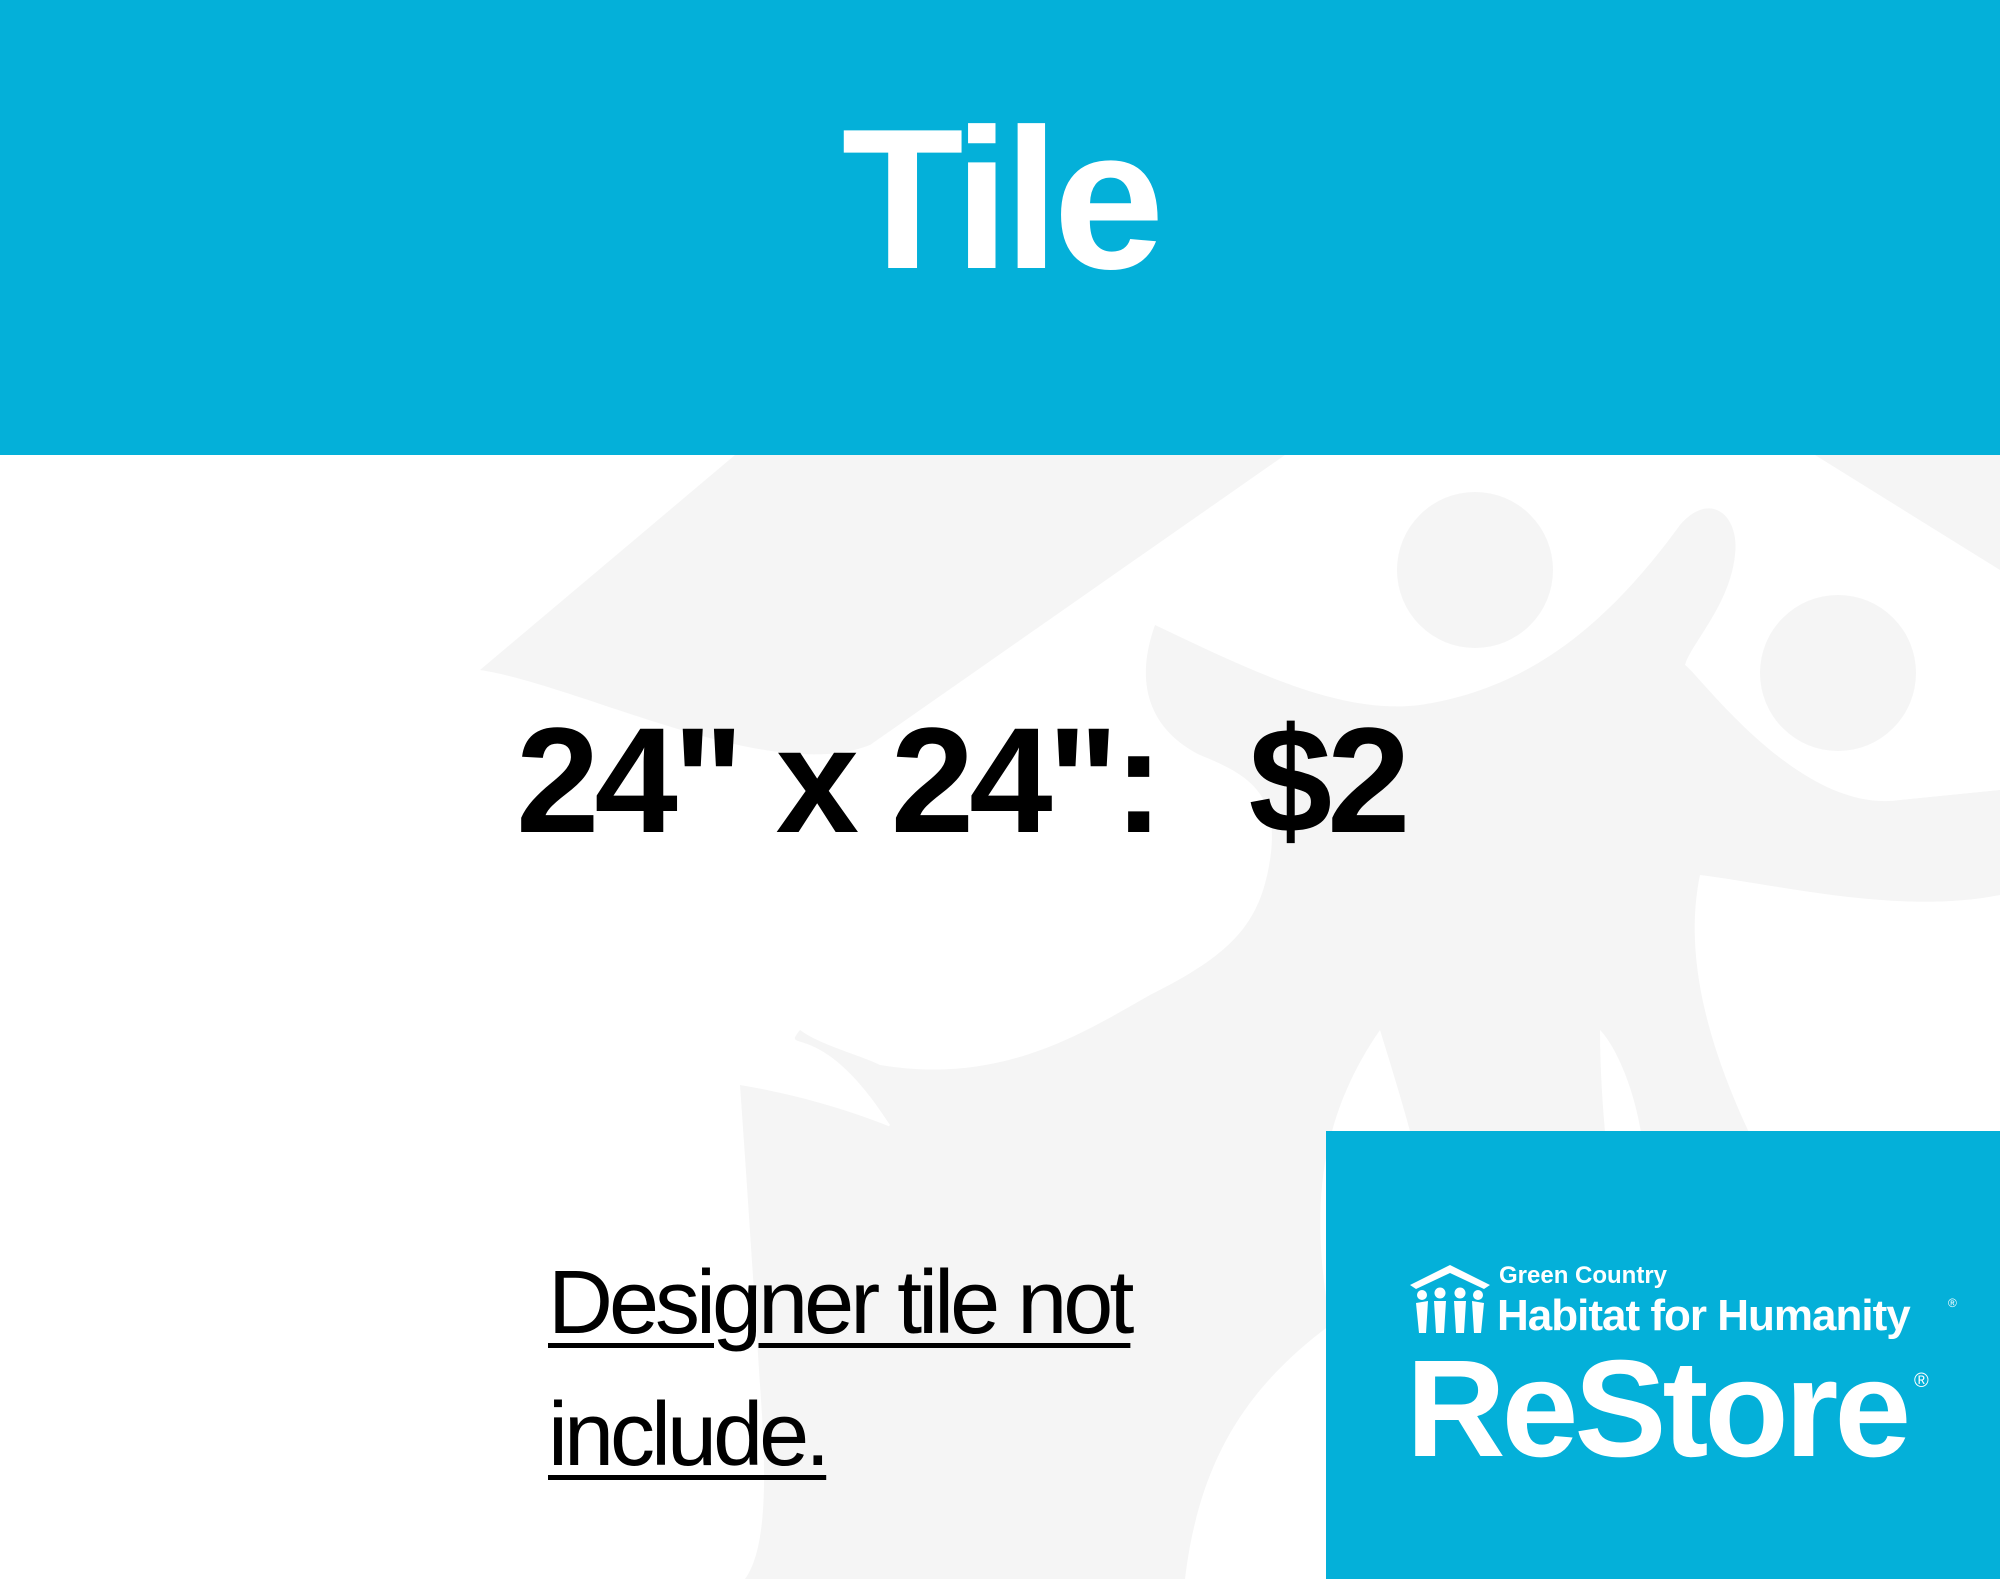  What do you see at coordinates (1921, 1381) in the screenshot?
I see `logo-registered-mark: ®` at bounding box center [1921, 1381].